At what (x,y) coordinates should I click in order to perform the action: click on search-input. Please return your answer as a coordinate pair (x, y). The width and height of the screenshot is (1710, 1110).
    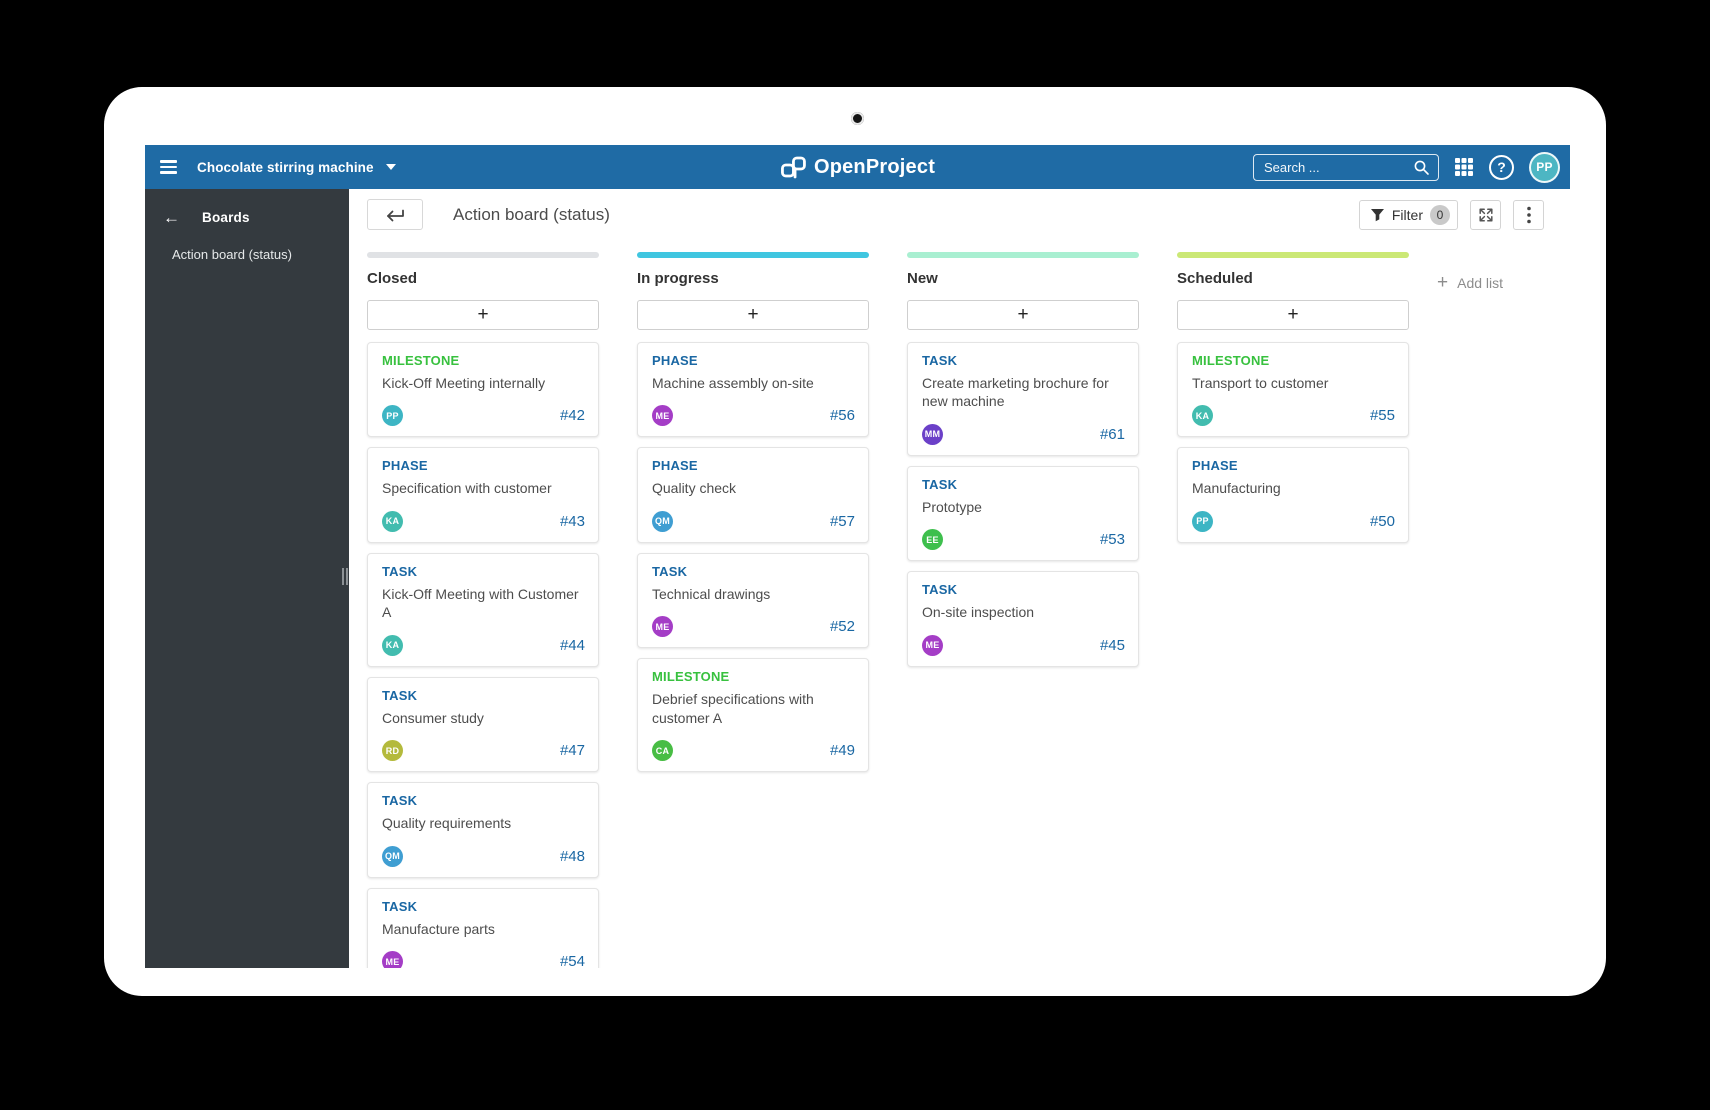
    Looking at the image, I should click on (1338, 167).